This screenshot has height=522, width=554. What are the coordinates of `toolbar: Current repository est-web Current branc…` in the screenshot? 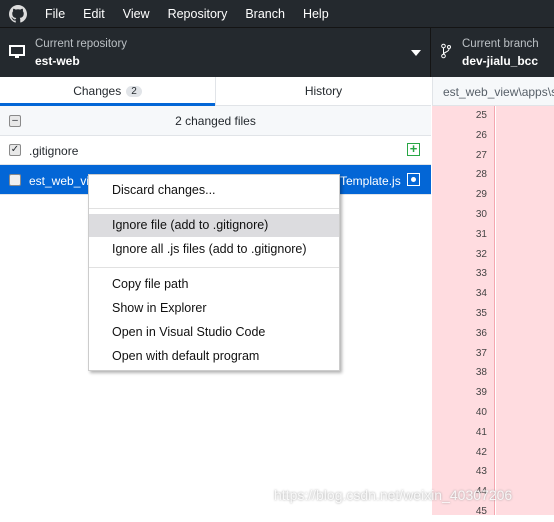 It's located at (277, 52).